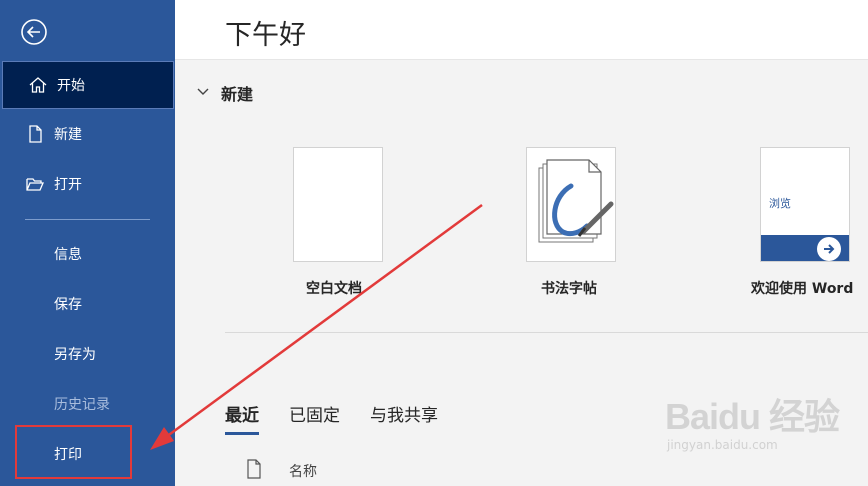 The height and width of the screenshot is (486, 868). Describe the element at coordinates (805, 204) in the screenshot. I see `template-thumbnail: 浏览` at that location.